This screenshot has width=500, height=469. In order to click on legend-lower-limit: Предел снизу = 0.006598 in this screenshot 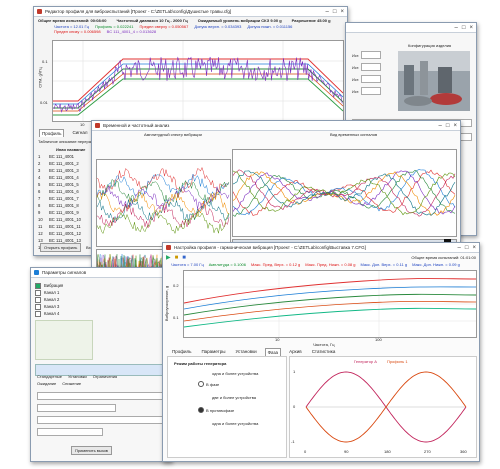, I will do `click(77, 31)`.